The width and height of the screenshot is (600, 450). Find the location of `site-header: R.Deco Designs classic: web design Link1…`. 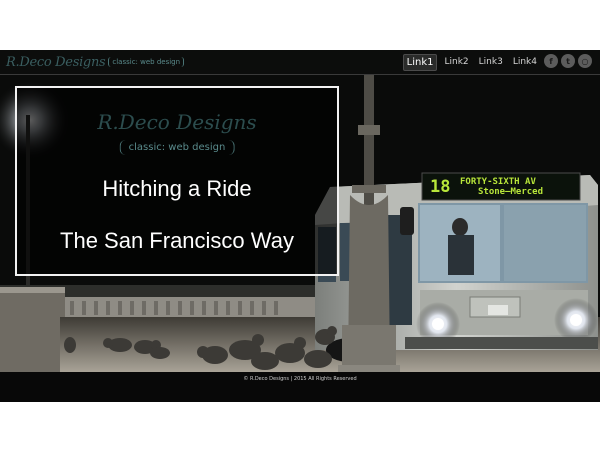

site-header: R.Deco Designs classic: web design Link1… is located at coordinates (300, 62).